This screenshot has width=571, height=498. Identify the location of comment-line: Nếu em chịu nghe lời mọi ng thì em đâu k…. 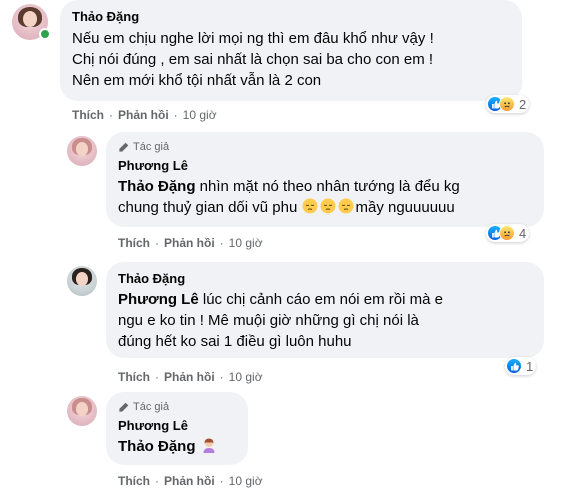
(253, 38).